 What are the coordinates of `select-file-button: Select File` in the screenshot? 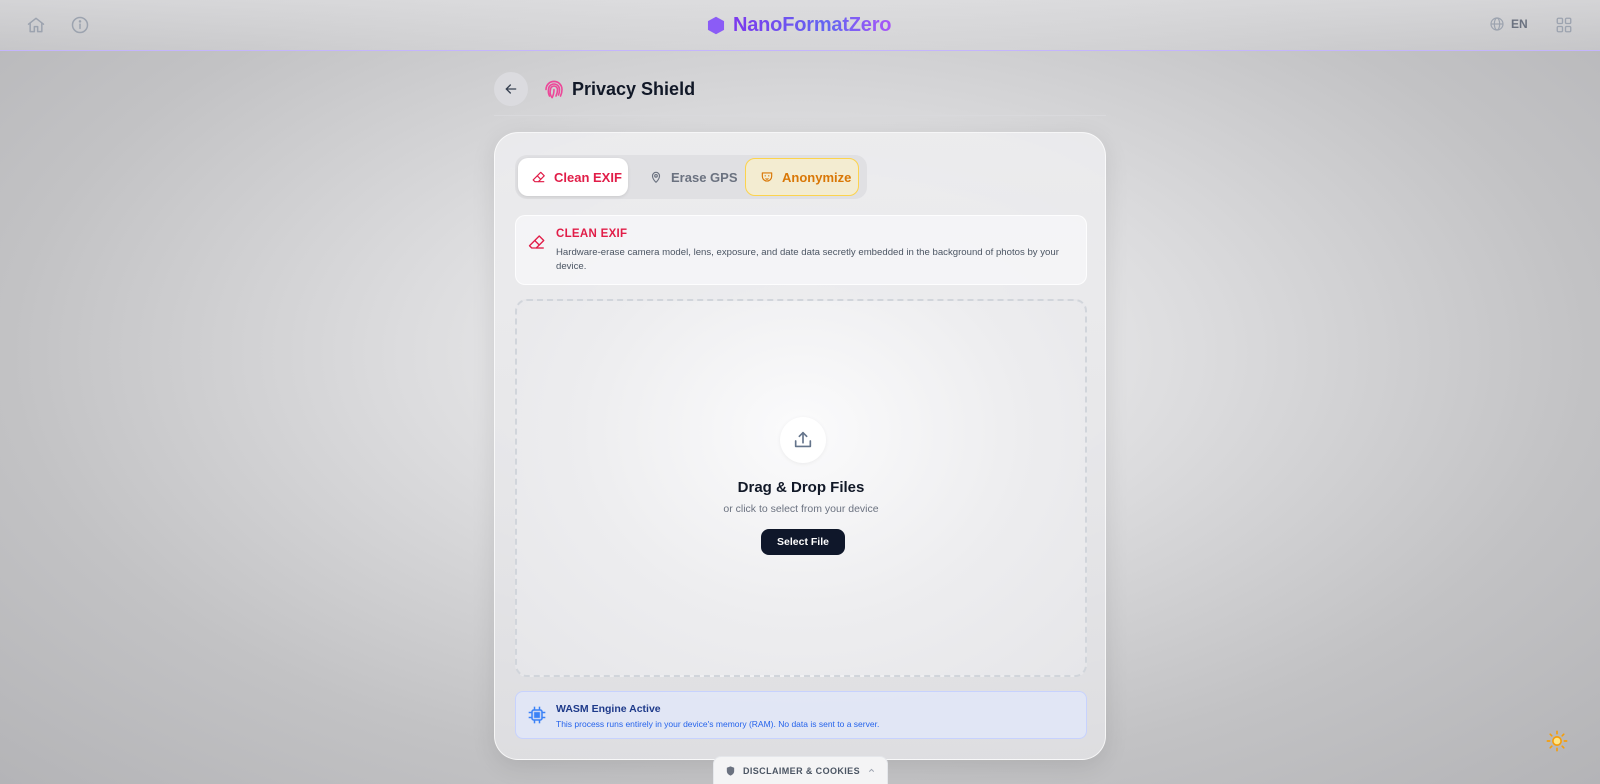 It's located at (803, 542).